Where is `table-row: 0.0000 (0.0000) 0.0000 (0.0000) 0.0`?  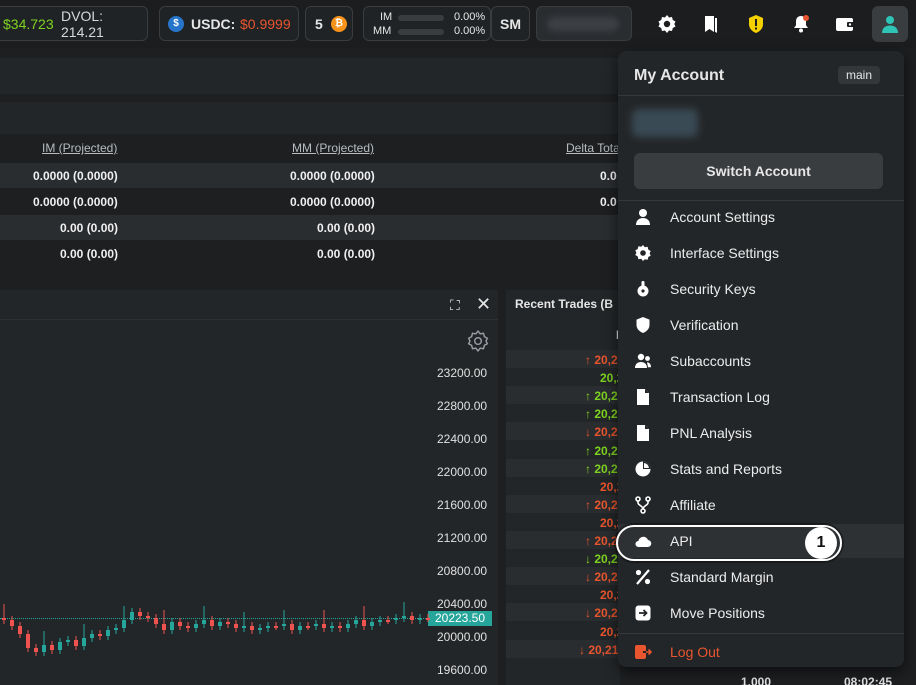
table-row: 0.0000 (0.0000) 0.0000 (0.0000) 0.0 is located at coordinates (310, 201).